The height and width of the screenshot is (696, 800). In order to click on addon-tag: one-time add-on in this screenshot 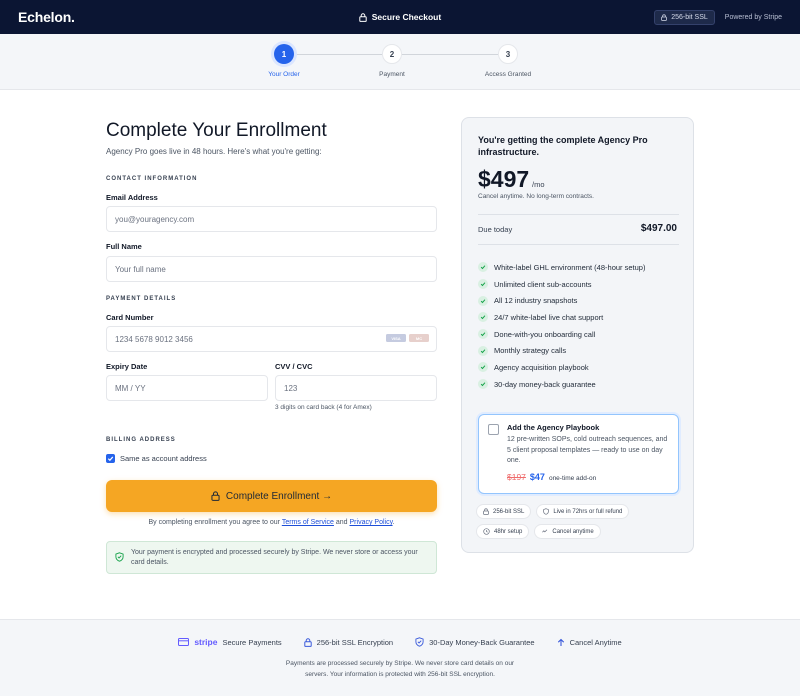, I will do `click(572, 478)`.